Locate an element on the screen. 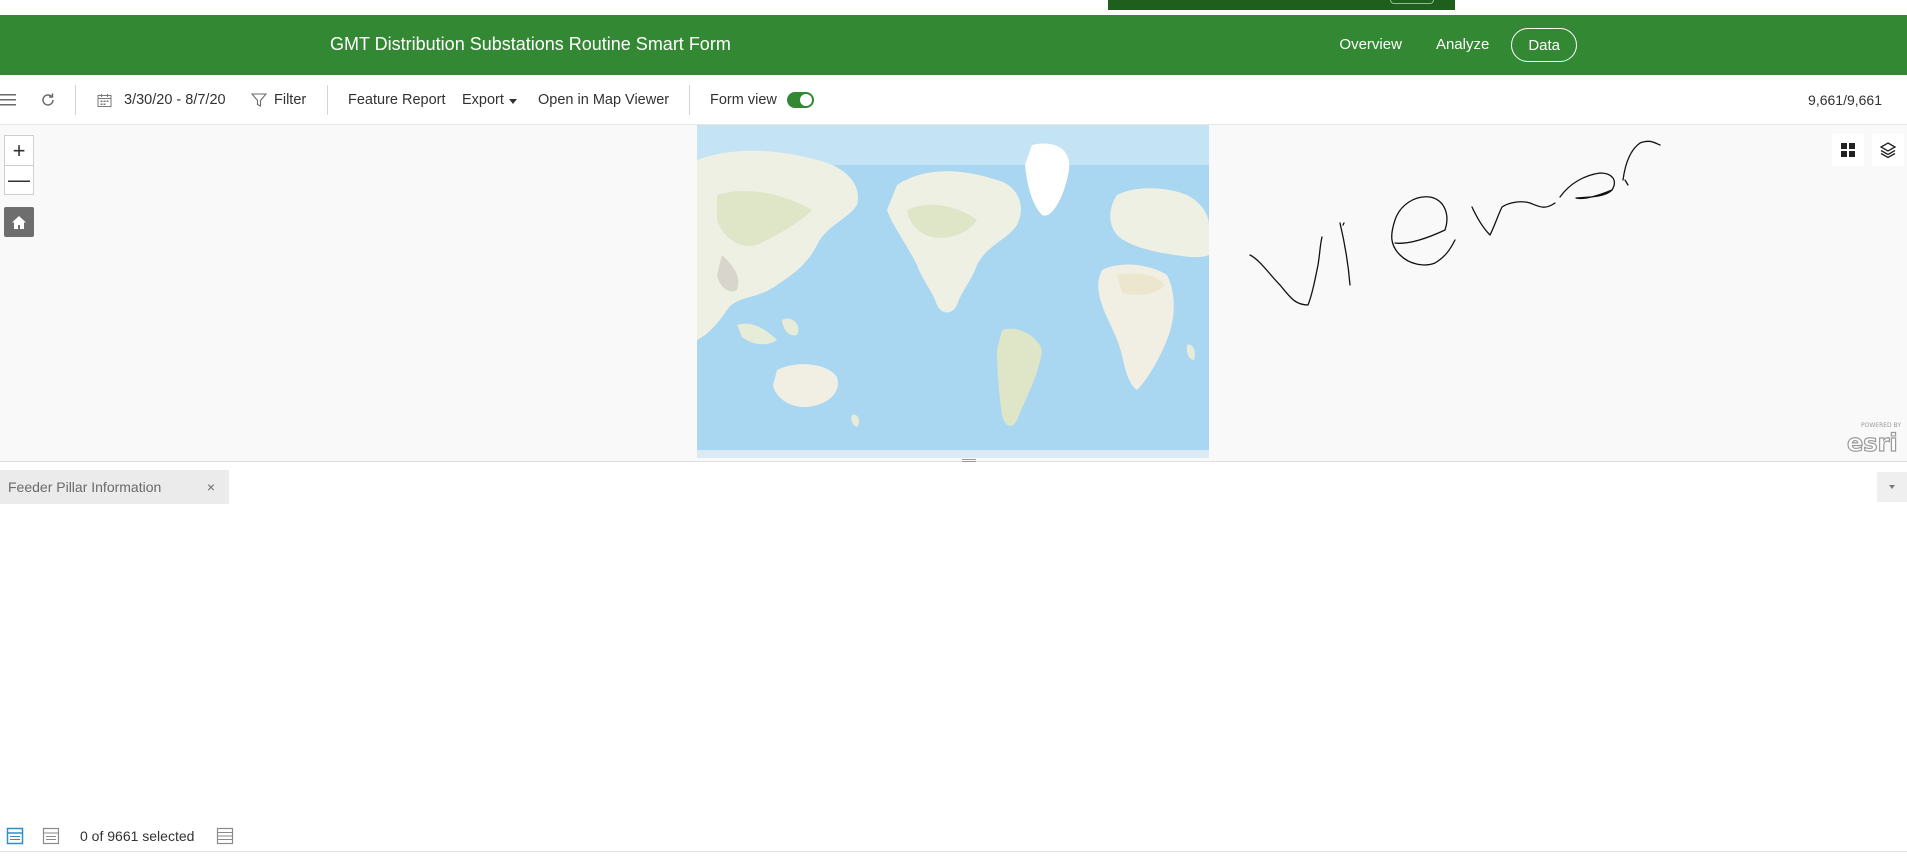 This screenshot has width=1907, height=858. hamburger-menu-icon is located at coordinates (8, 100).